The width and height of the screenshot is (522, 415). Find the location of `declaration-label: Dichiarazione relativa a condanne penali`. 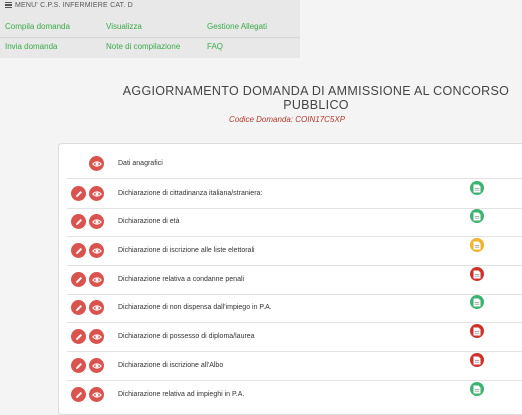

declaration-label: Dichiarazione relativa a condanne penali is located at coordinates (181, 279).